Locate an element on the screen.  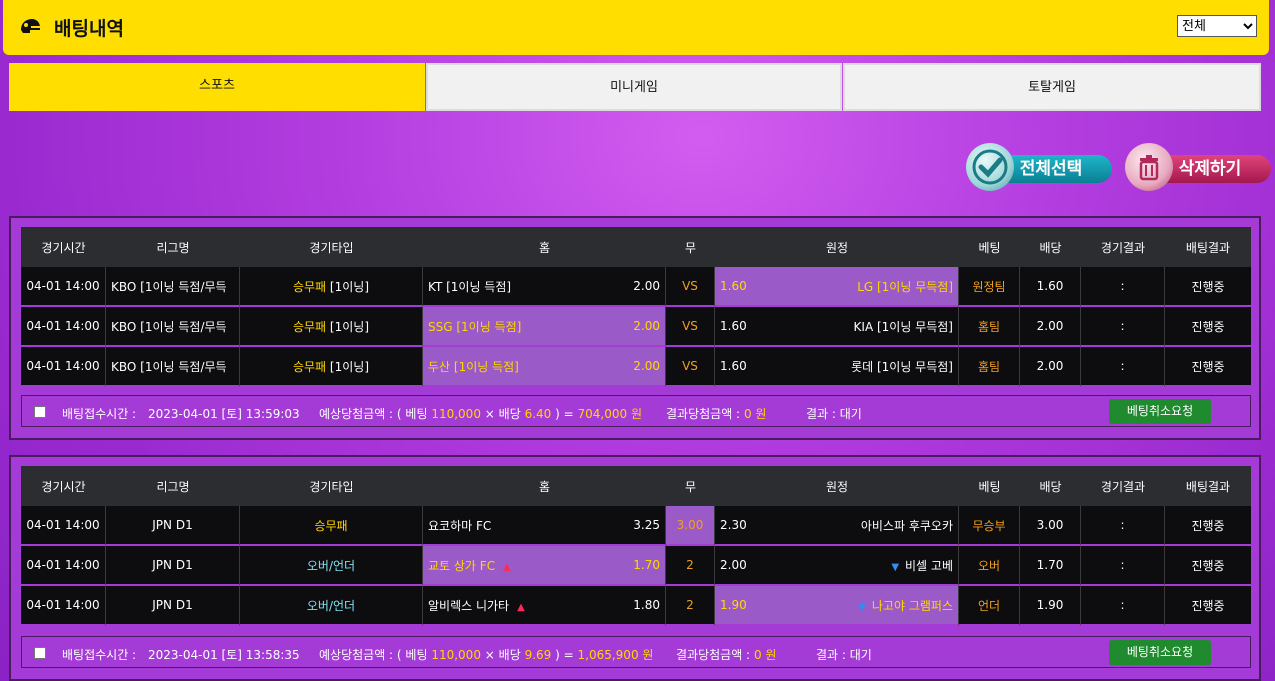
home-odds: 1.70 is located at coordinates (646, 565).